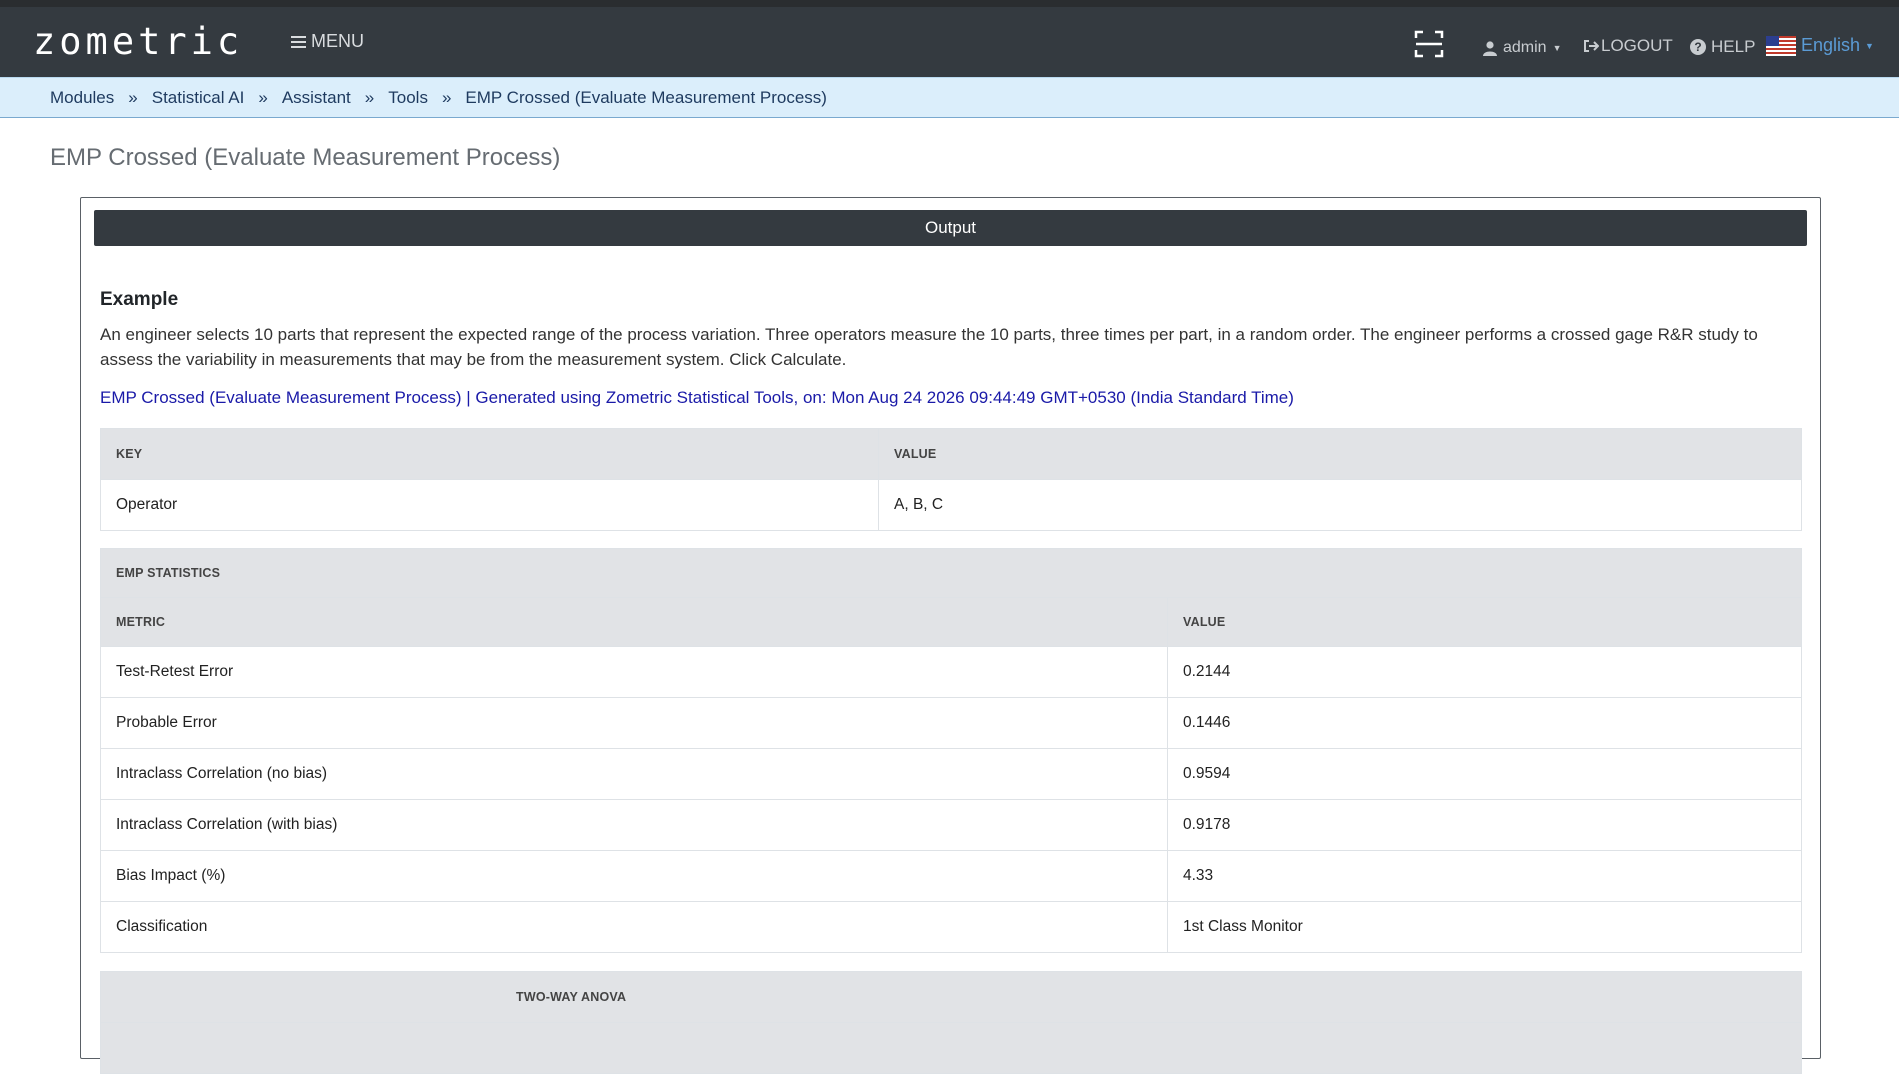 The width and height of the screenshot is (1899, 1074). I want to click on table-header-row: KEY VALUE, so click(951, 454).